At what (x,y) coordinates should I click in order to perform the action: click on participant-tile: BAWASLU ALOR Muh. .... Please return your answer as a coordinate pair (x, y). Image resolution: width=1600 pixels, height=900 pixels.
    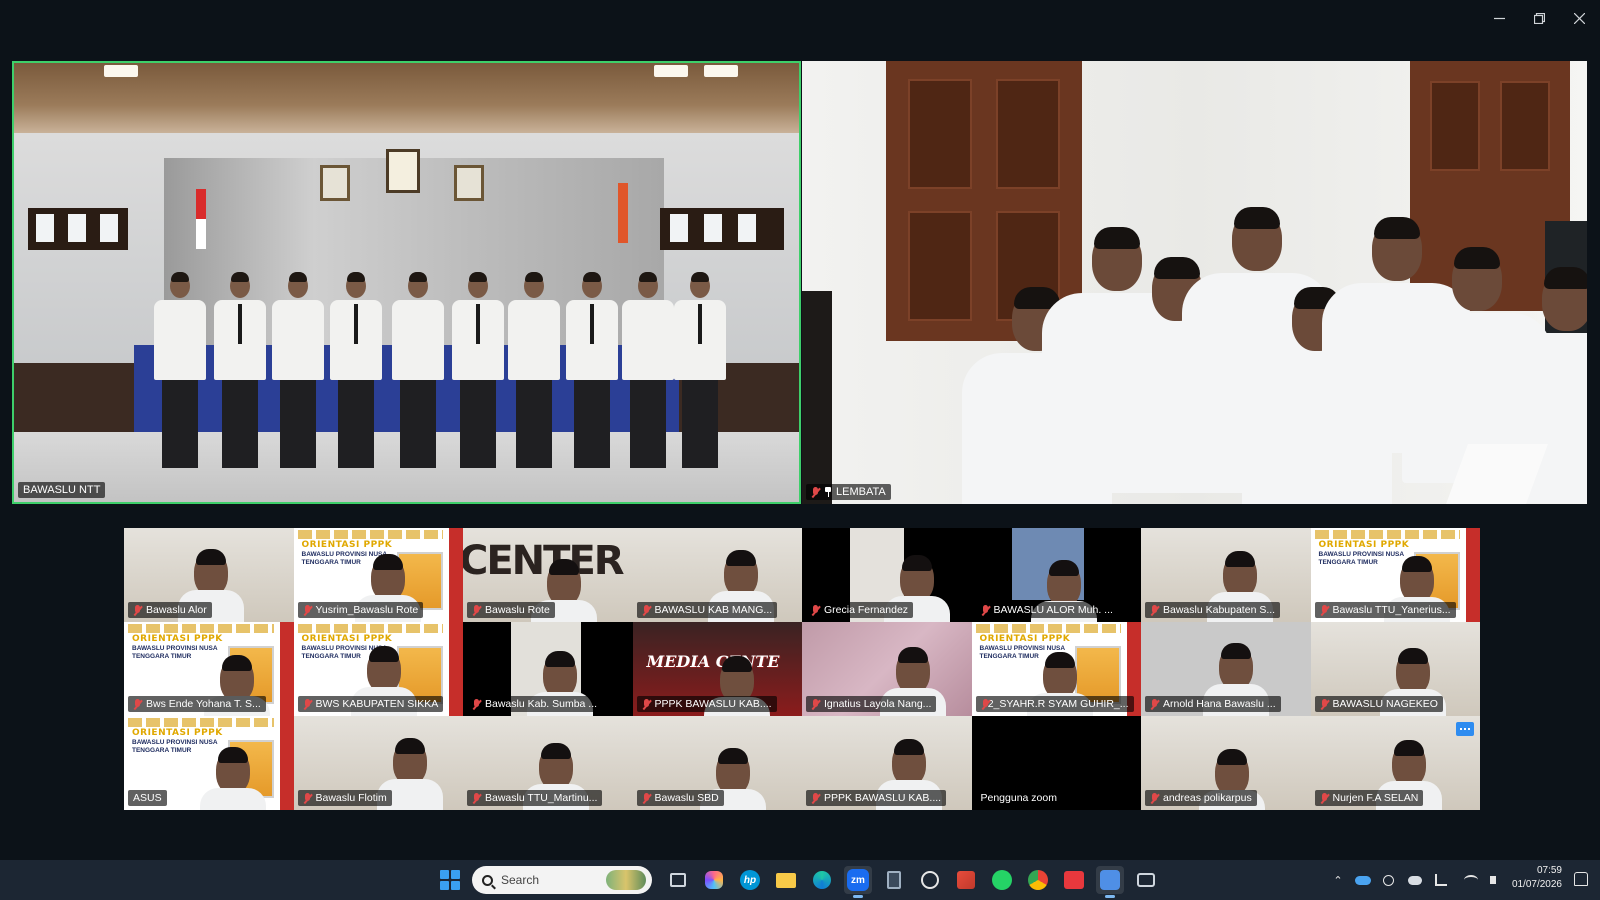
    Looking at the image, I should click on (1056, 575).